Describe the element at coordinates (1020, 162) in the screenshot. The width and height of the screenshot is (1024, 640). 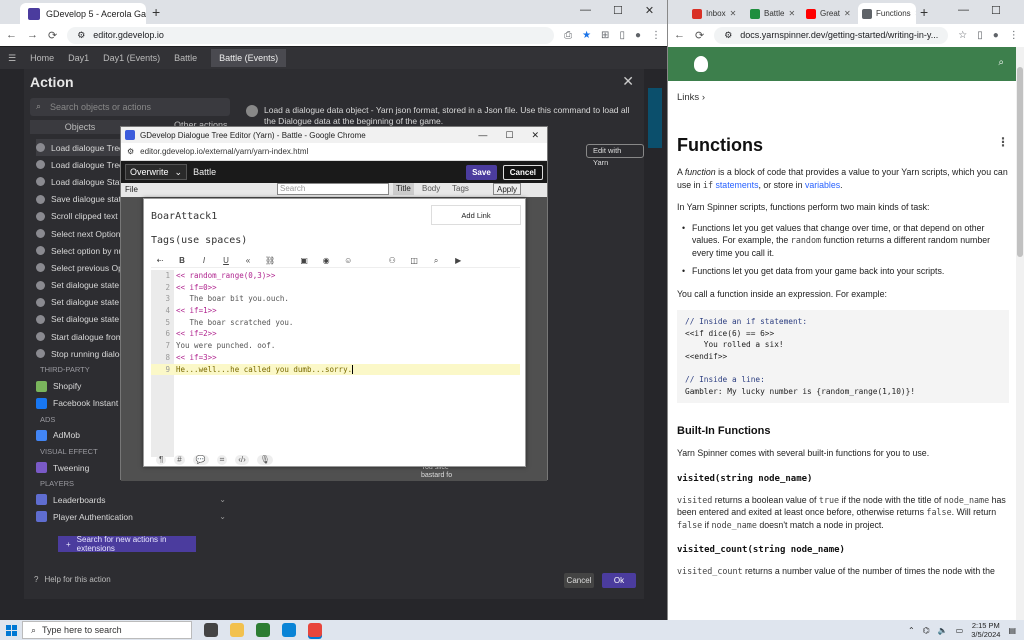
I see `scrollbar-thumb` at that location.